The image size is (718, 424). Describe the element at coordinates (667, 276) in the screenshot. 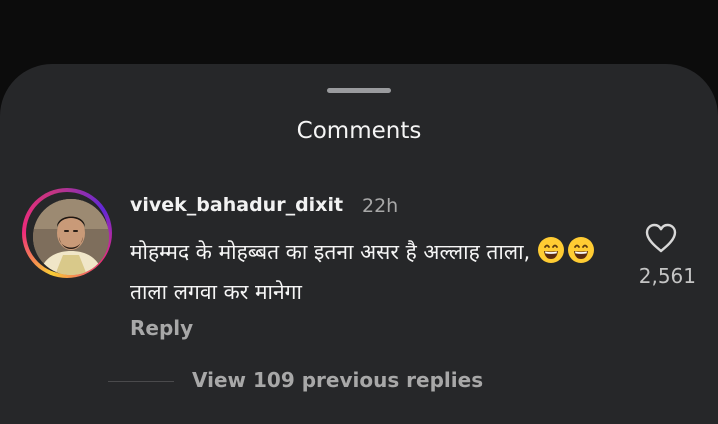

I see `like-count: 2,561` at that location.